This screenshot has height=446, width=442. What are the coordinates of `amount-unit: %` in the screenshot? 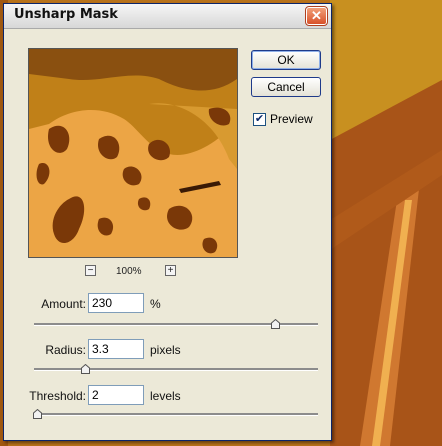 It's located at (155, 304).